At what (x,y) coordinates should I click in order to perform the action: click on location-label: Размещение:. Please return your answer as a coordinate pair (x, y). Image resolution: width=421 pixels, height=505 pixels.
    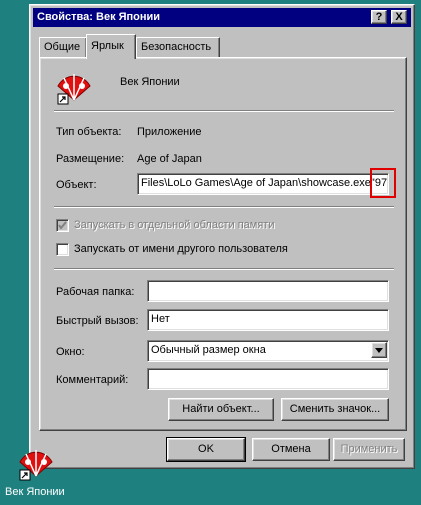
    Looking at the image, I should click on (90, 159).